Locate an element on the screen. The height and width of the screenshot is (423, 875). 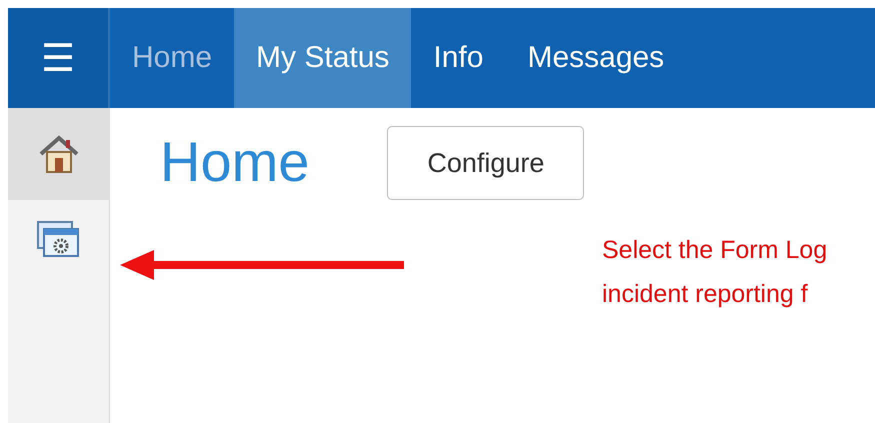
nav-tab: My Status is located at coordinates (323, 58).